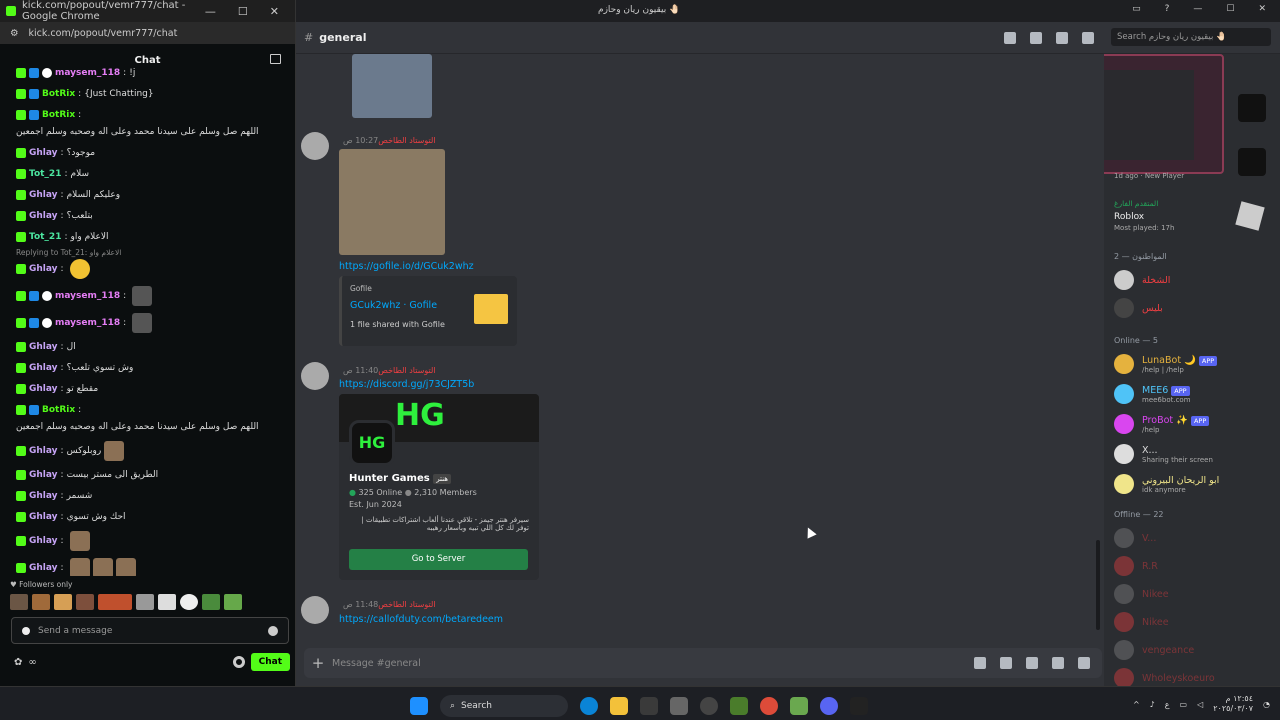  I want to click on message-link: https://callofduty.com/betaredeem, so click(421, 619).